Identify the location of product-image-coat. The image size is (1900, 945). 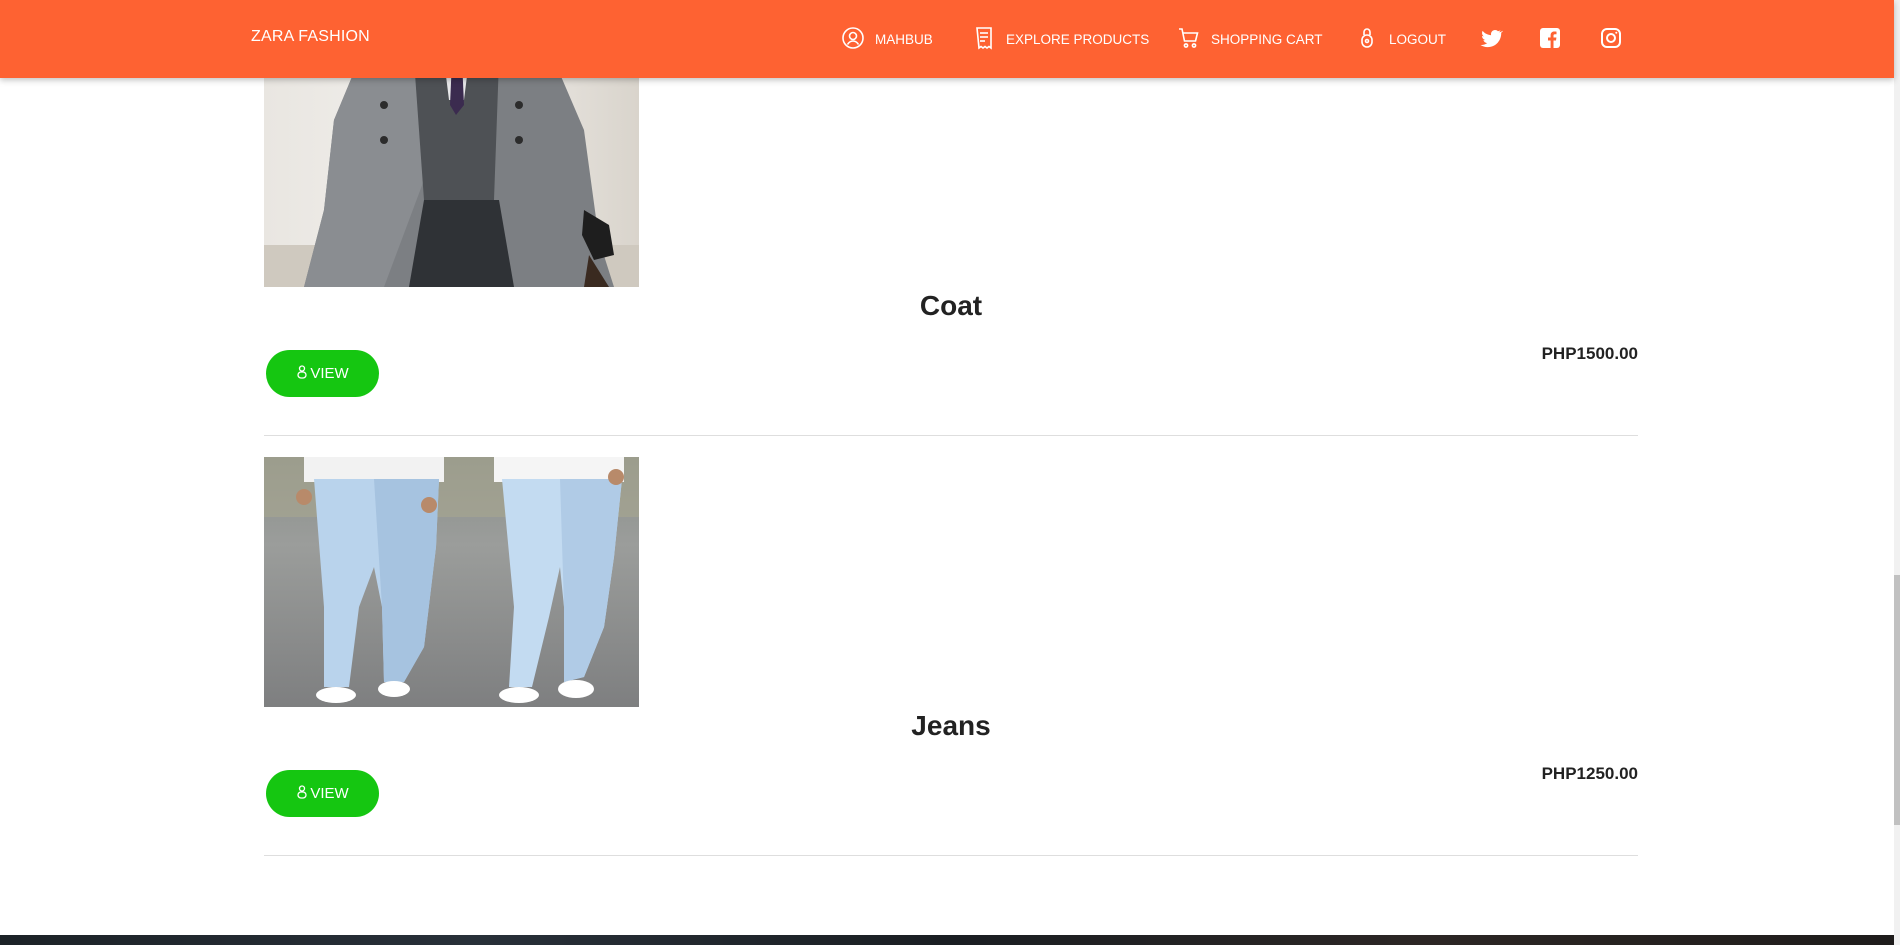
(451, 173).